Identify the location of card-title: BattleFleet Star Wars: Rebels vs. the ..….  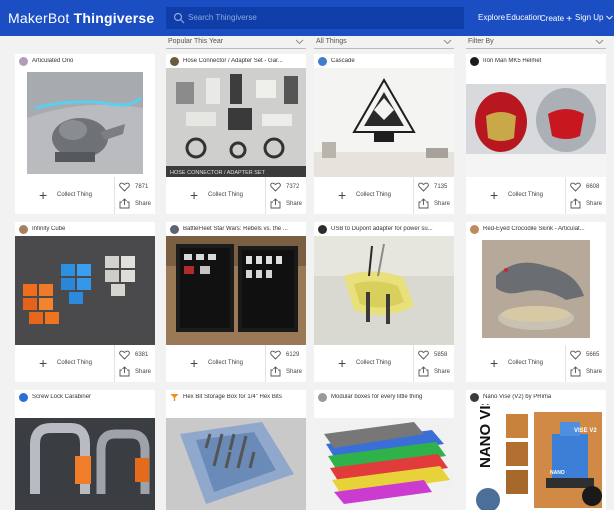
(243, 229).